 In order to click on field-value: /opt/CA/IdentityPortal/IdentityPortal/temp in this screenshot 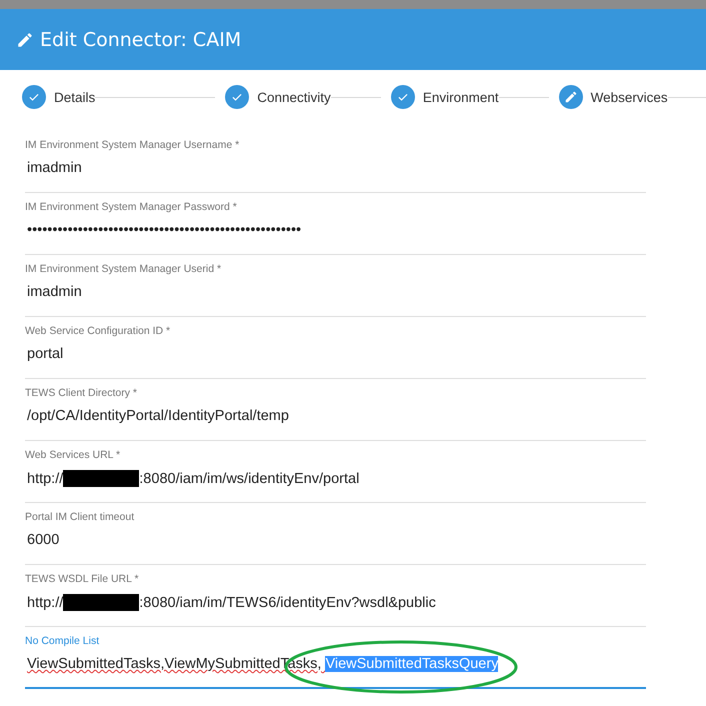, I will do `click(158, 416)`.